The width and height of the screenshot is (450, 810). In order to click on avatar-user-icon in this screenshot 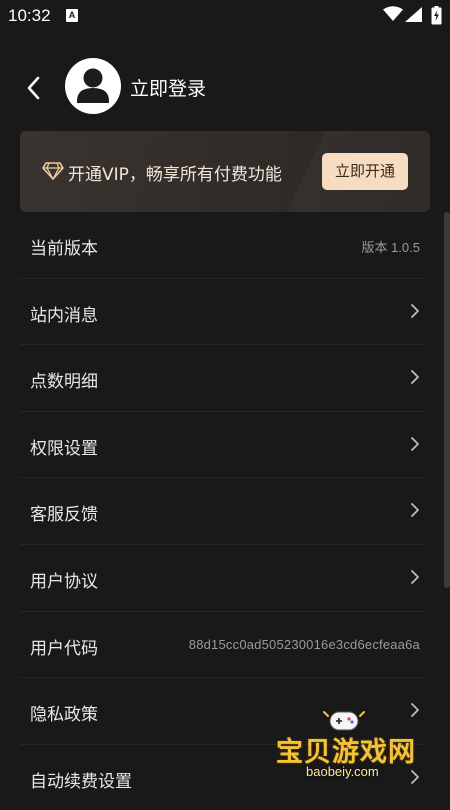, I will do `click(93, 85)`.